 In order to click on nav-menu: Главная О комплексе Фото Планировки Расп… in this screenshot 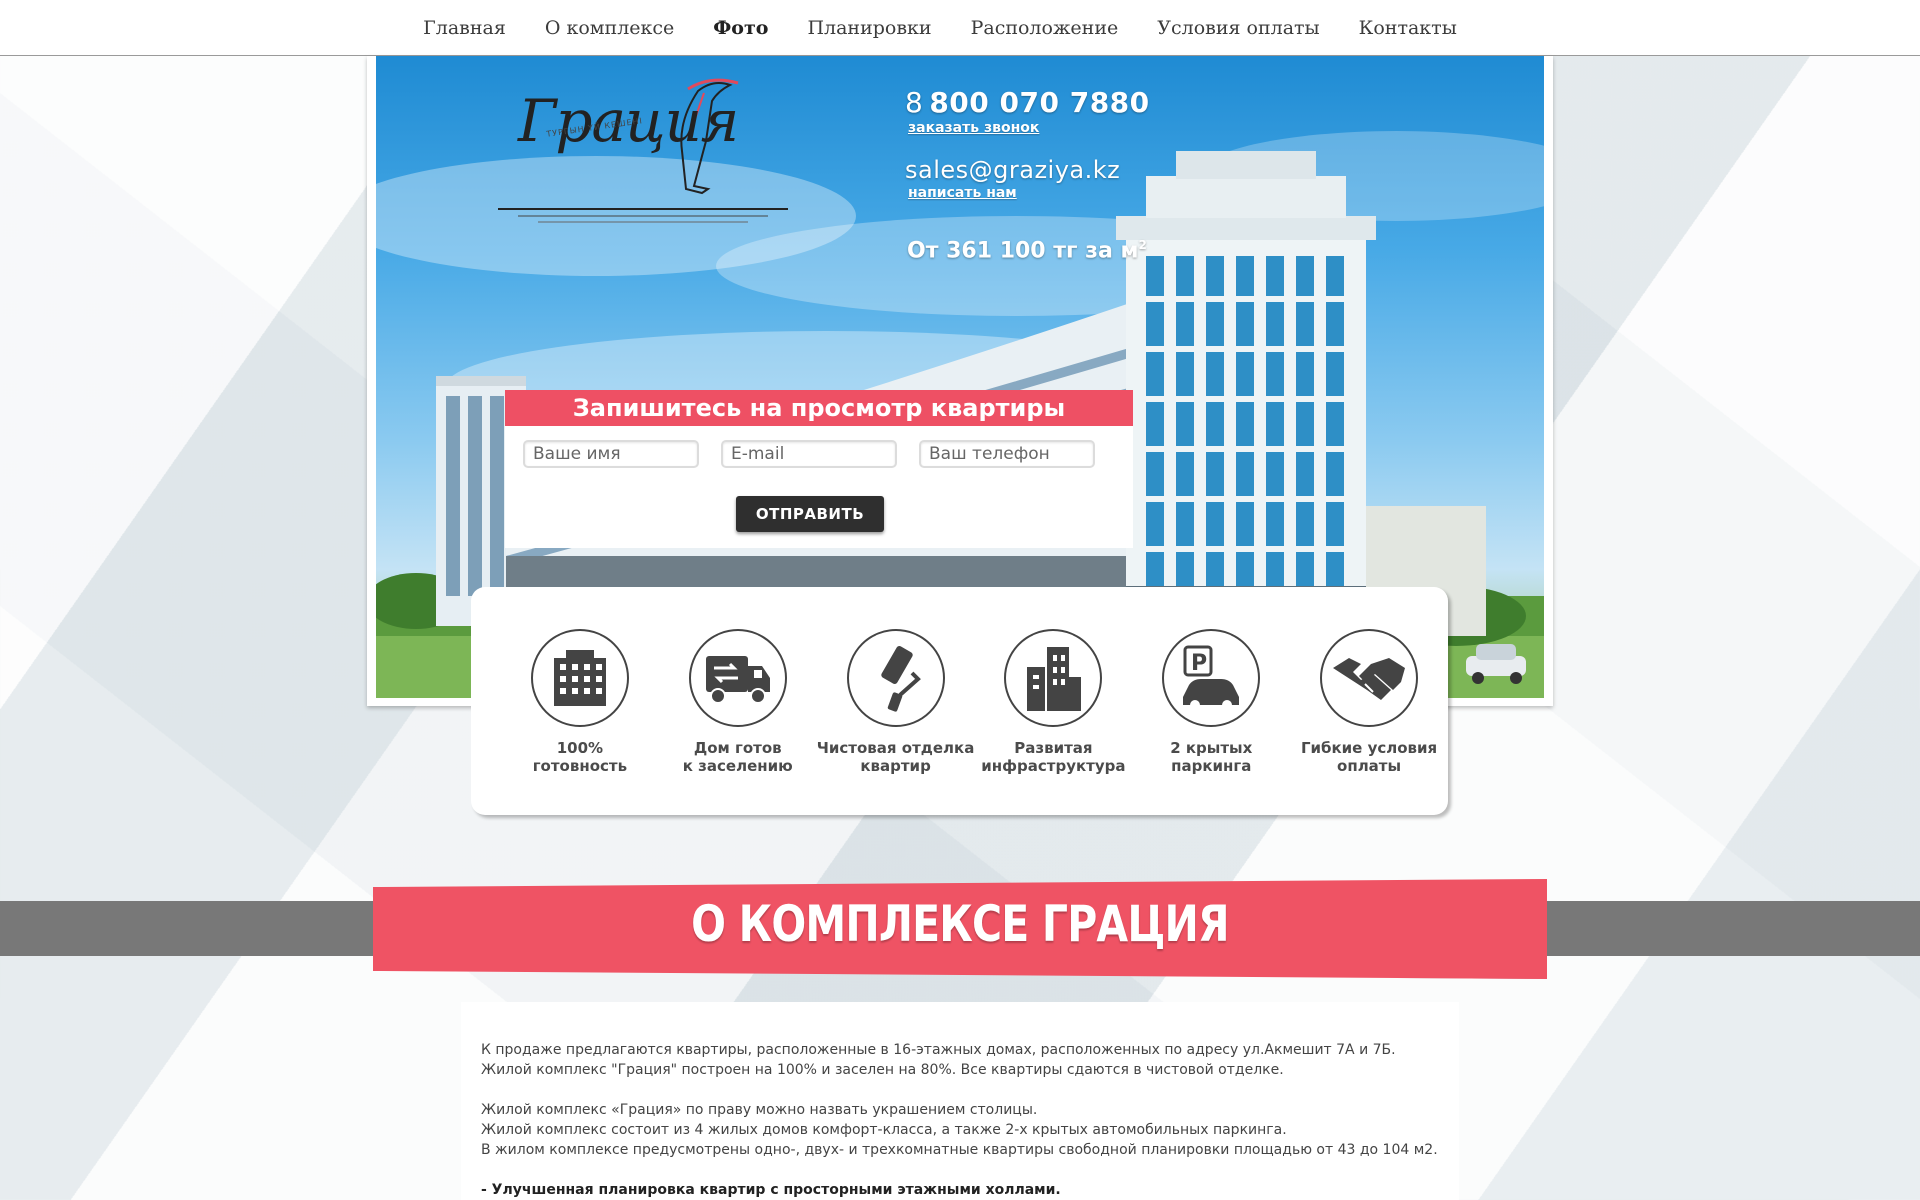, I will do `click(940, 28)`.